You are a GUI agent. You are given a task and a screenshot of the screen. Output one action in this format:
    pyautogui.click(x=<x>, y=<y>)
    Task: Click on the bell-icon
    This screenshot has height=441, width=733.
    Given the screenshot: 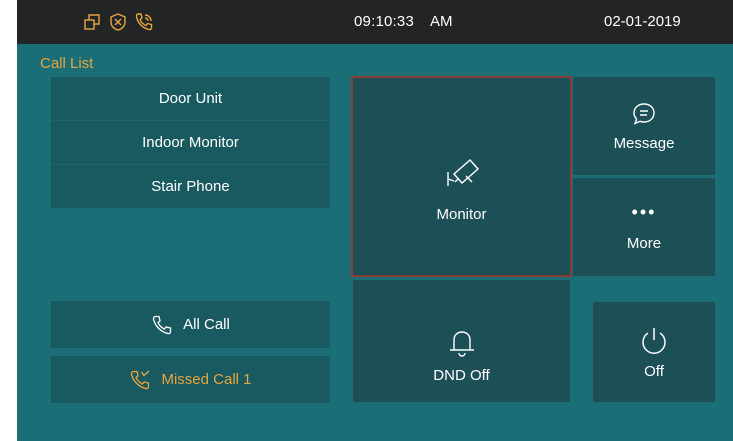 What is the action you would take?
    pyautogui.click(x=462, y=343)
    